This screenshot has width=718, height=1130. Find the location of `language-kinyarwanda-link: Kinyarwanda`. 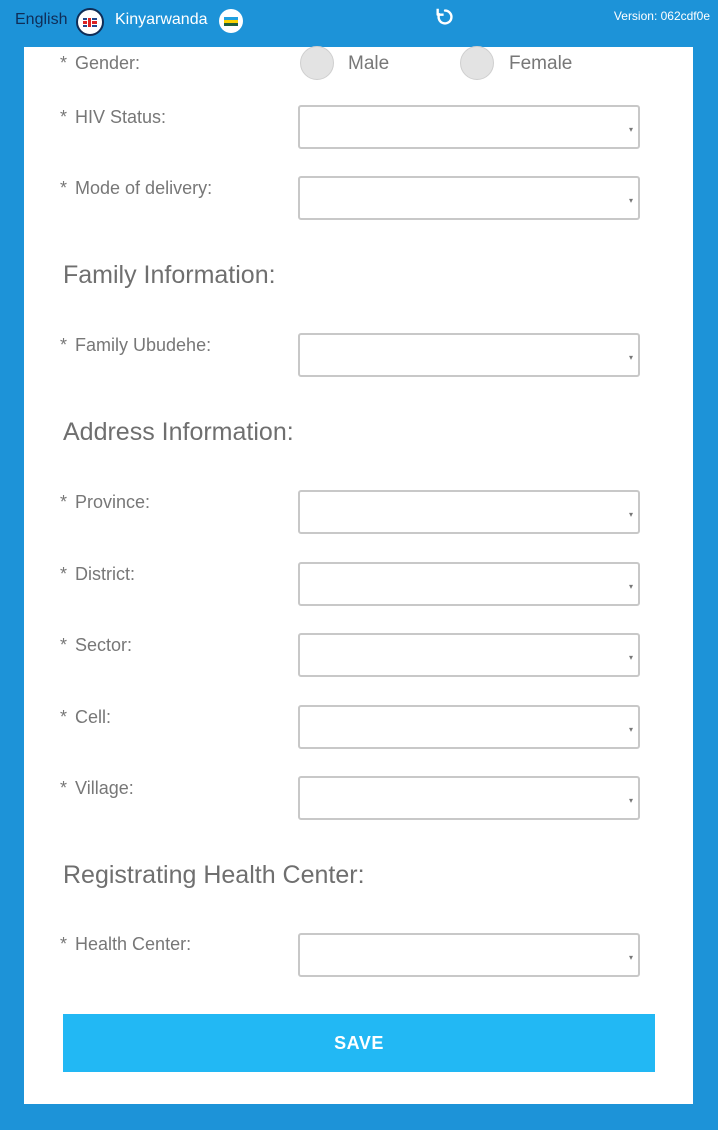

language-kinyarwanda-link: Kinyarwanda is located at coordinates (161, 20).